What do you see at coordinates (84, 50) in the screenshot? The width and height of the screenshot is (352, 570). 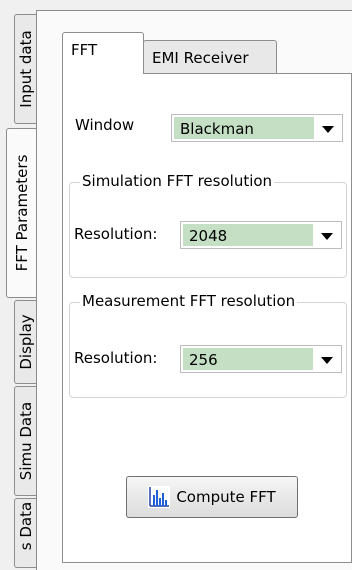 I see `tab-label: FFT` at bounding box center [84, 50].